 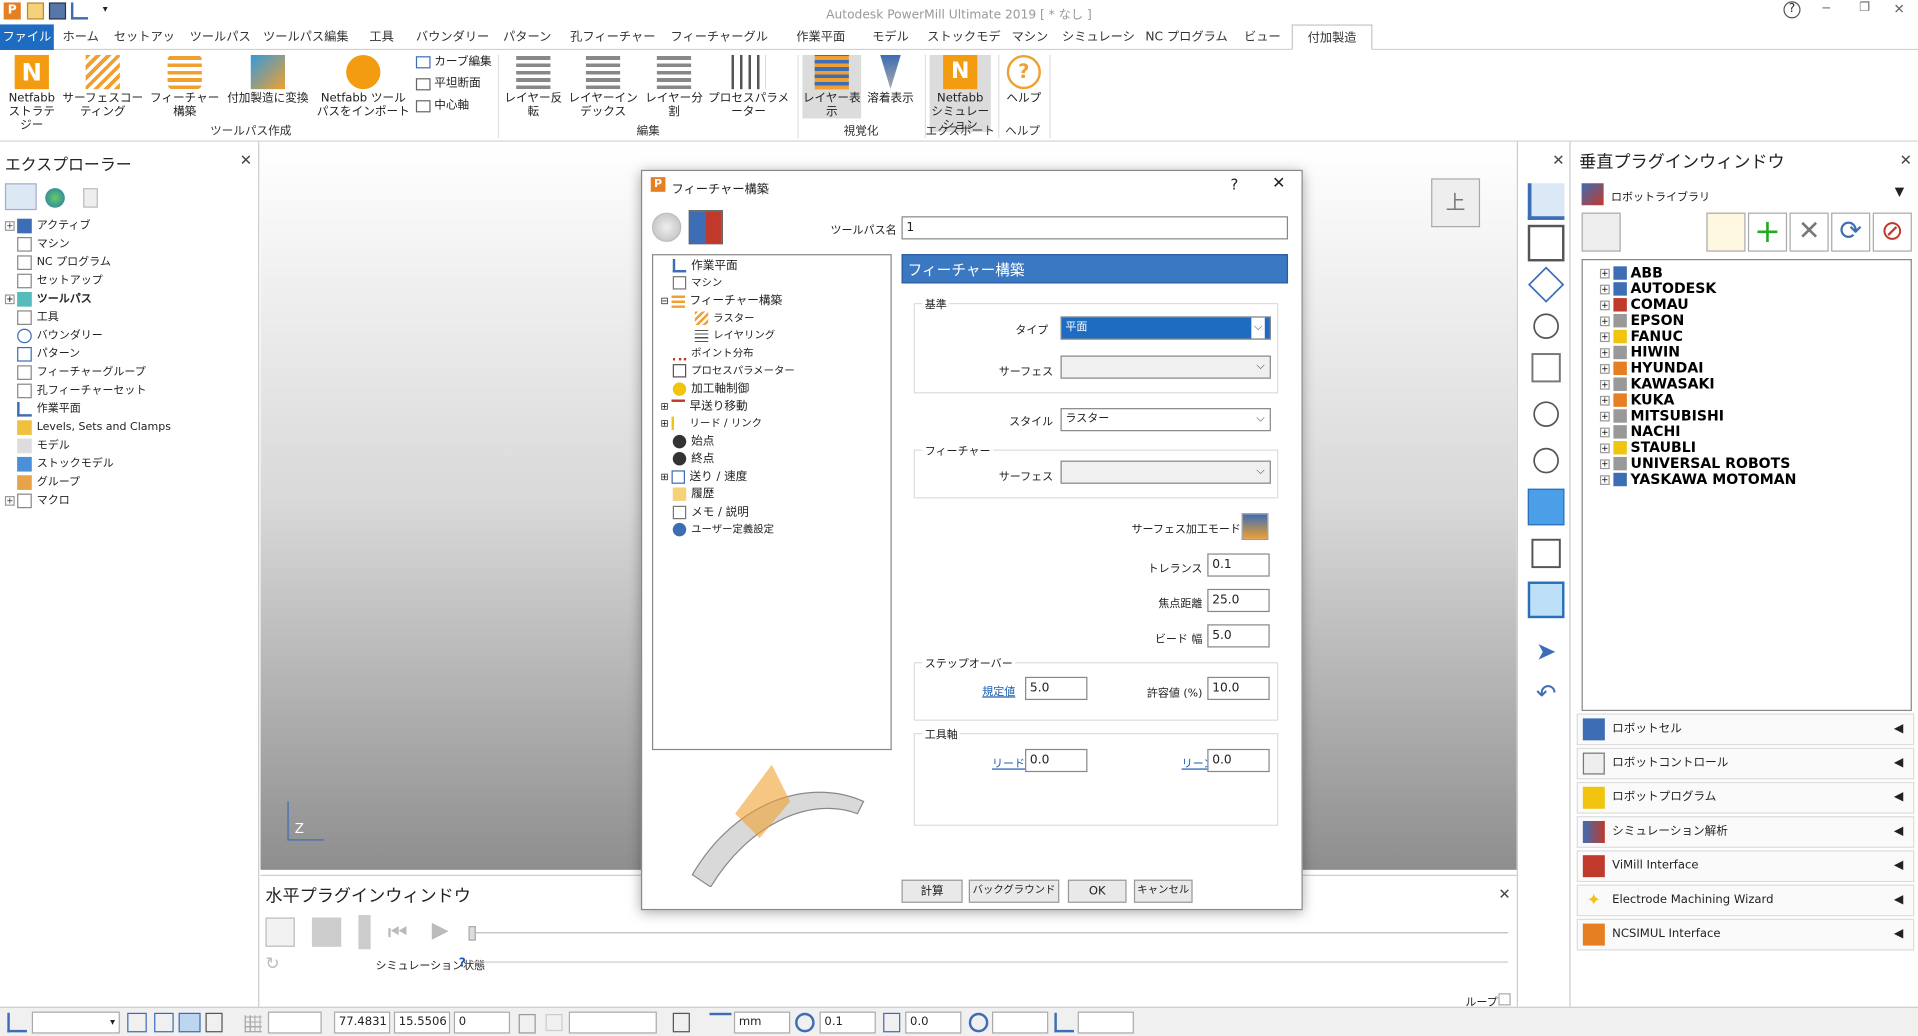 What do you see at coordinates (363, 86) in the screenshot?
I see `netfabb-import-button: Netfabb ツールパスをインポート` at bounding box center [363, 86].